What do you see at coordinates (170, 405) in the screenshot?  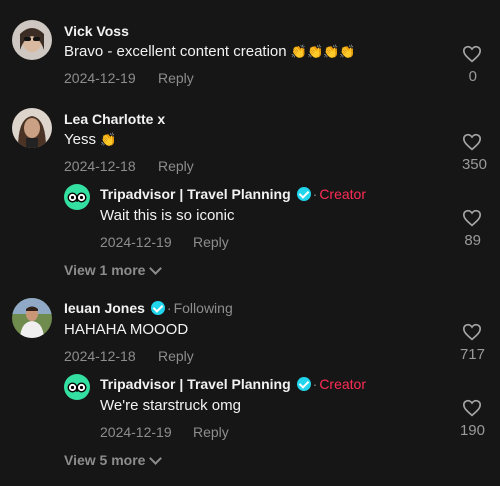 I see `reply-text: We're starstruck omg` at bounding box center [170, 405].